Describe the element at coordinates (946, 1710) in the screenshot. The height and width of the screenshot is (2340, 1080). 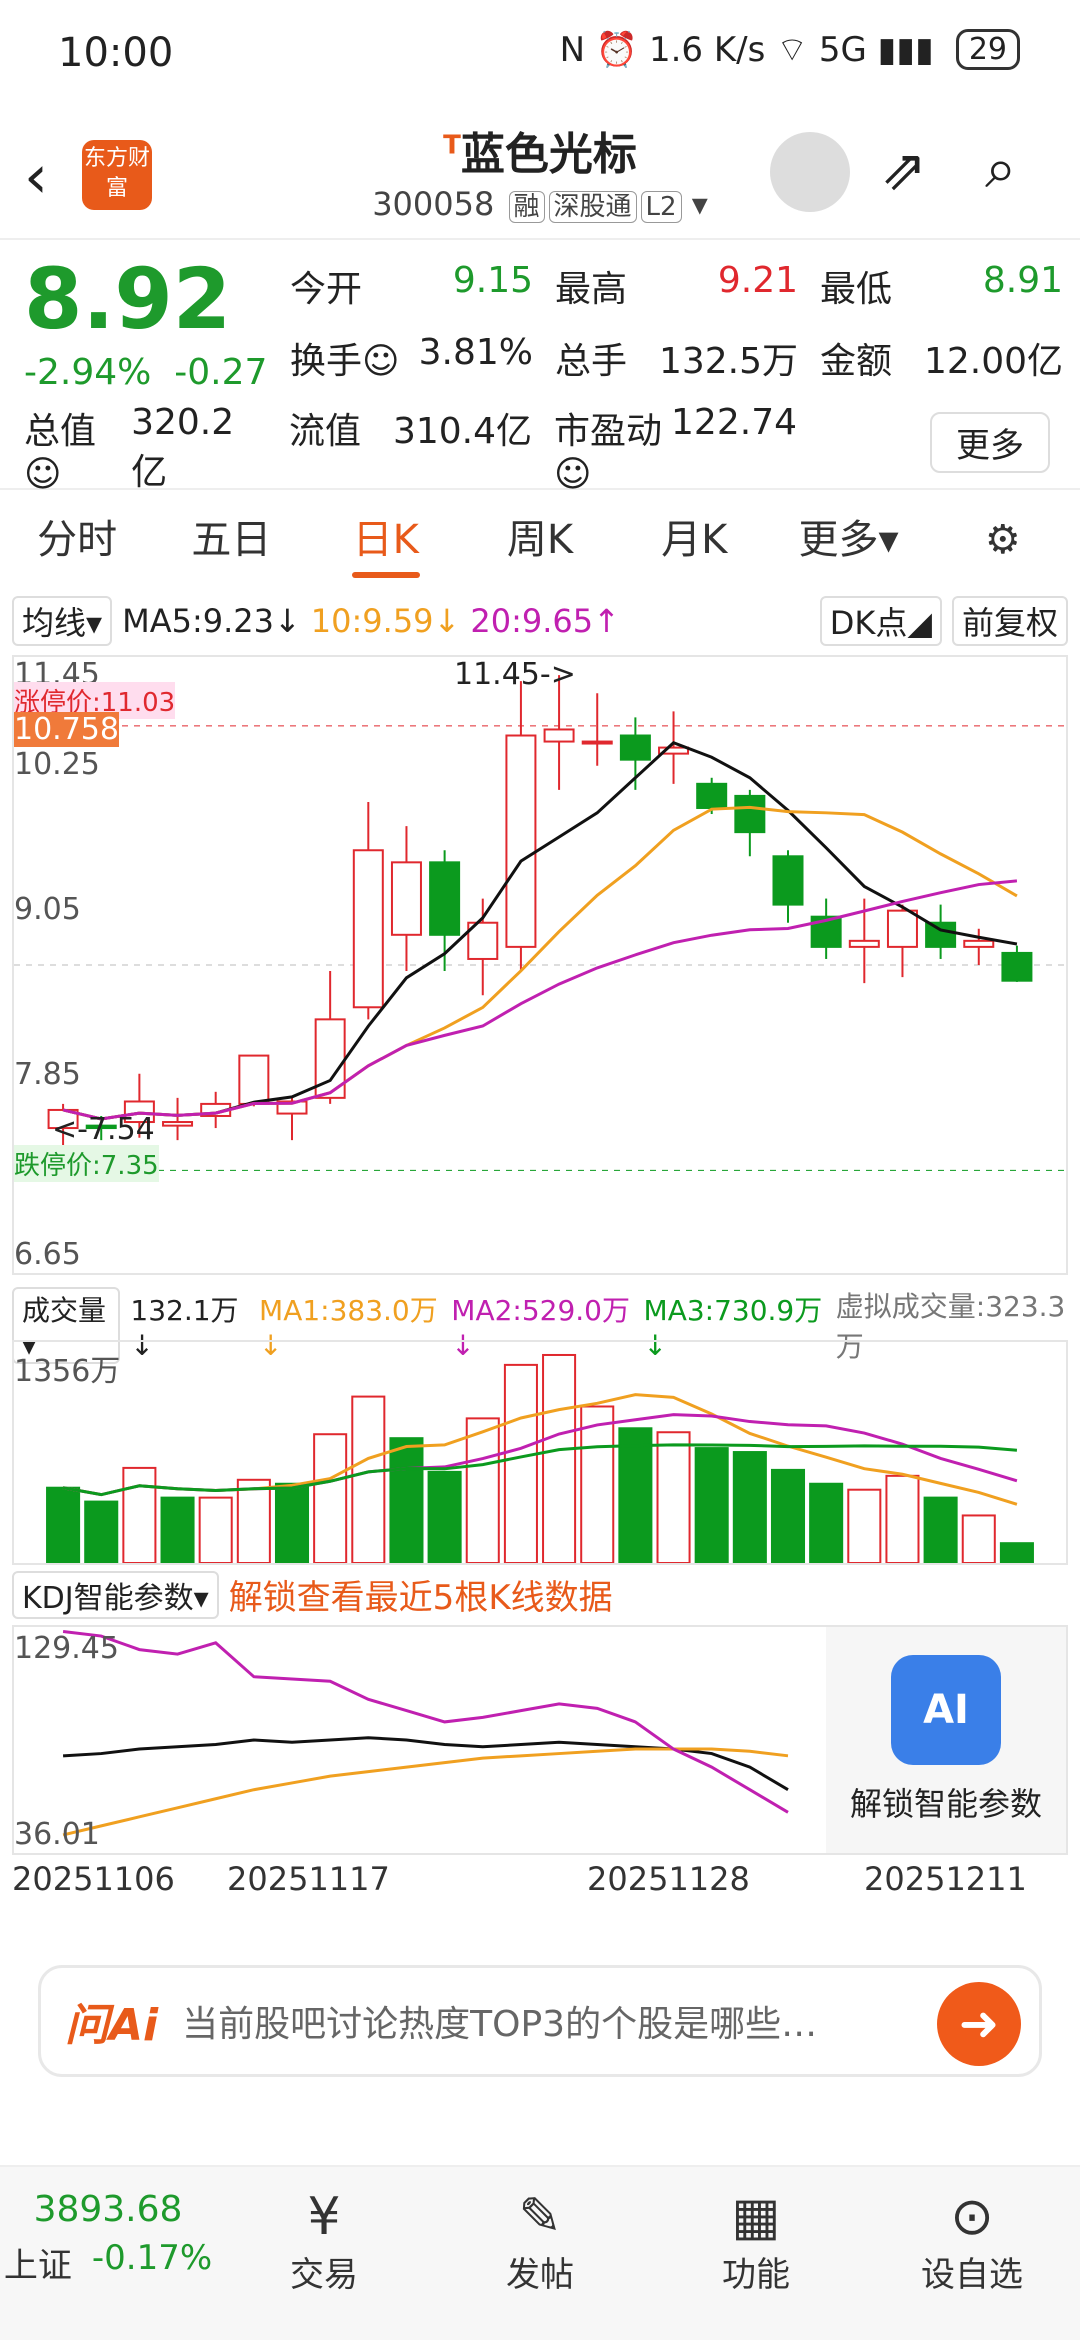
I see `ai-icon: AI` at that location.